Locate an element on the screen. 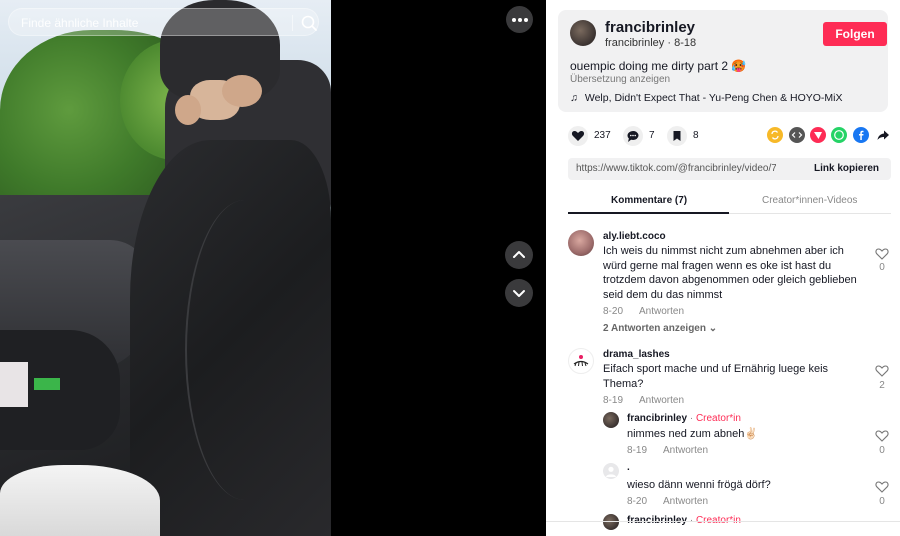 Image resolution: width=900 pixels, height=536 pixels. more-options-button is located at coordinates (519, 19).